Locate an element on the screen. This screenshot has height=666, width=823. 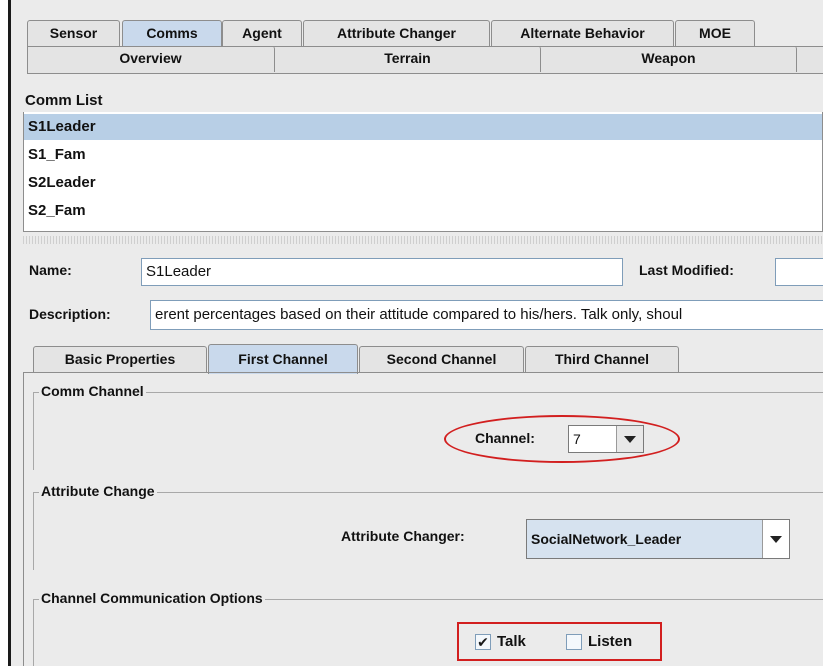
tab-third-channel: Third Channel is located at coordinates (602, 359).